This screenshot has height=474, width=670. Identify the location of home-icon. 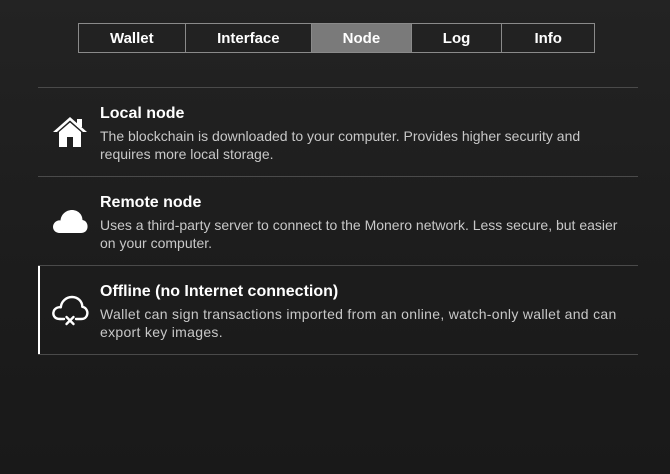
(70, 132).